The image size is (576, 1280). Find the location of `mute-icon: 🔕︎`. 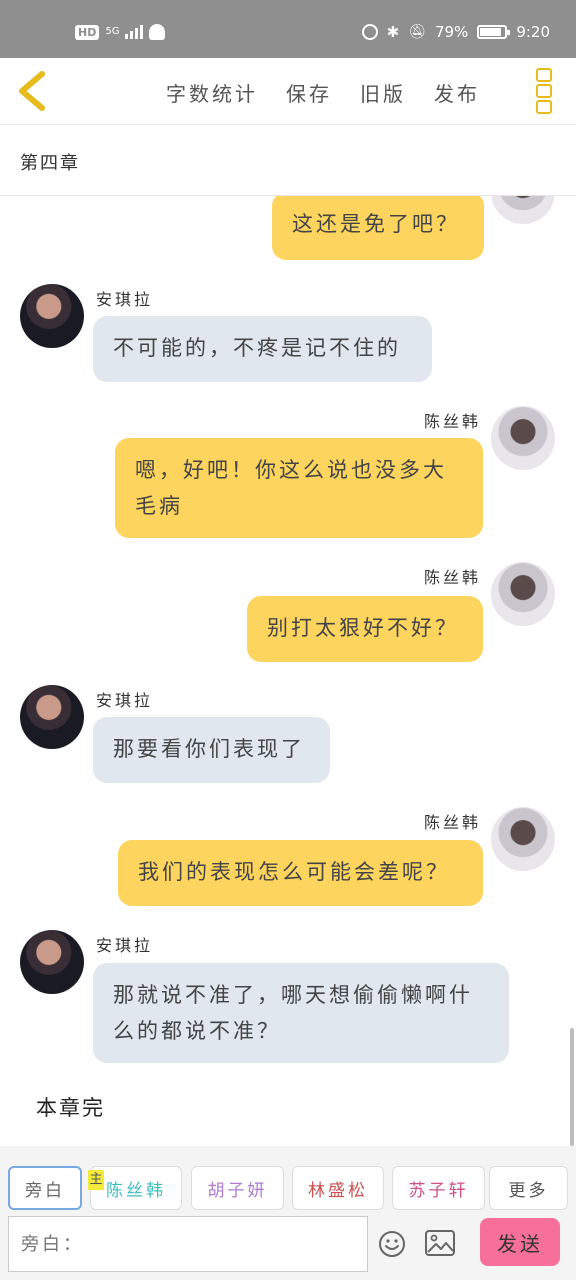

mute-icon: 🔕︎ is located at coordinates (417, 32).